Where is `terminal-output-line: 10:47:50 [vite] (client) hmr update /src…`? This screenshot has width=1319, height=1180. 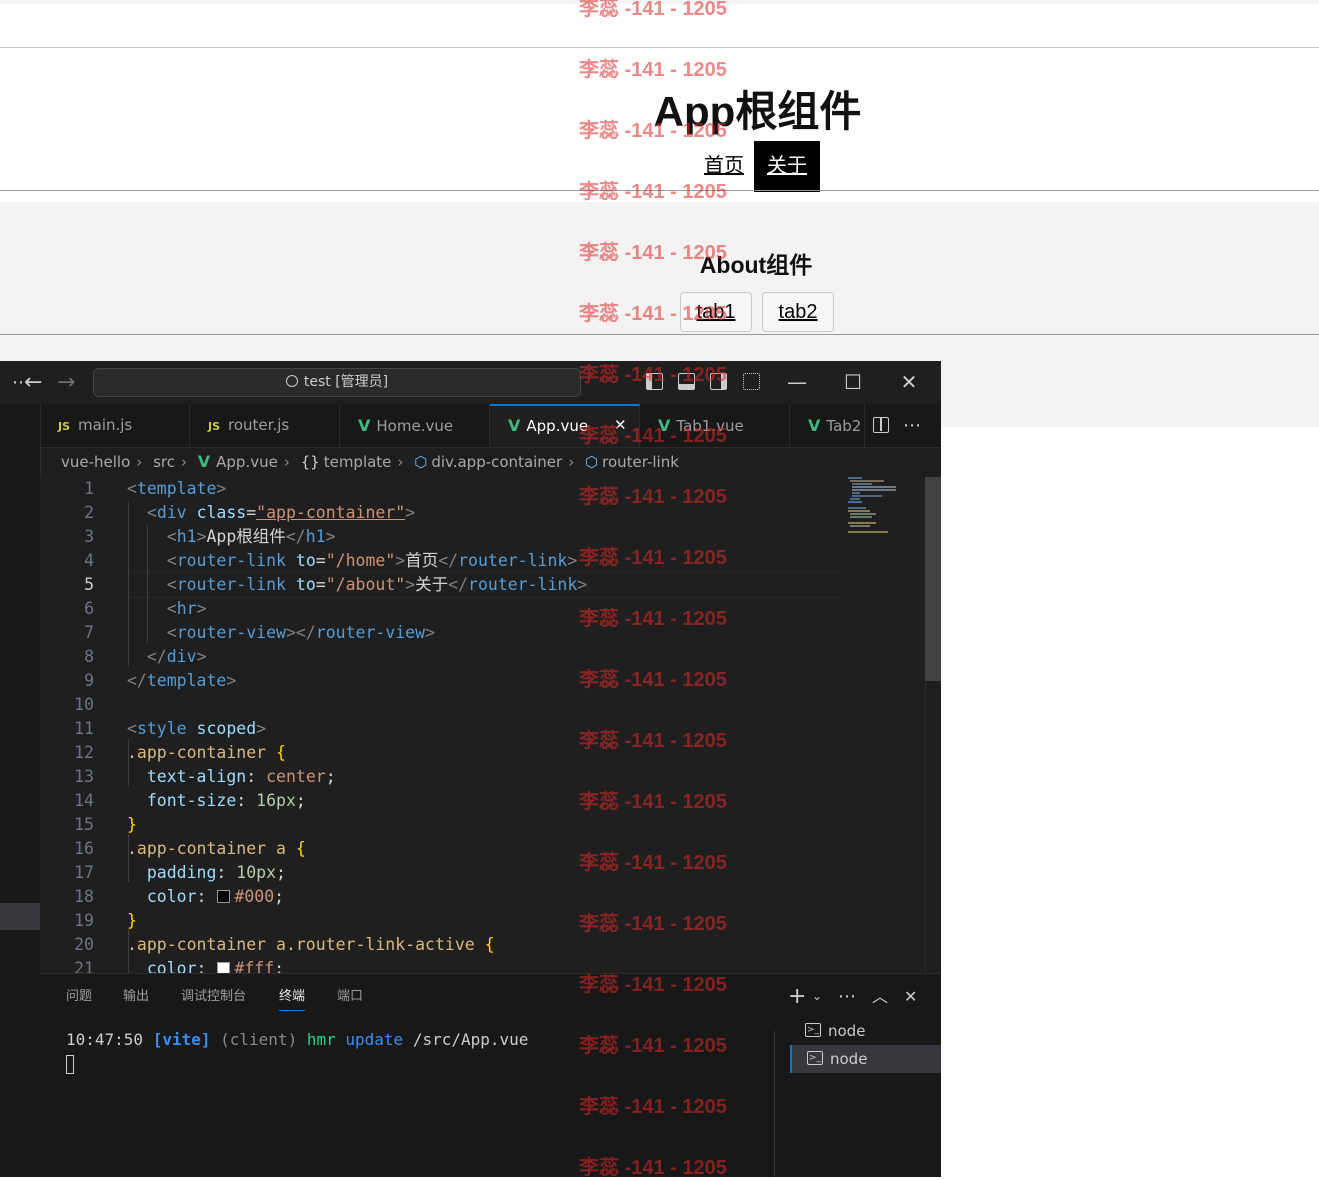
terminal-output-line: 10:47:50 [vite] (client) hmr update /src… is located at coordinates (297, 1039).